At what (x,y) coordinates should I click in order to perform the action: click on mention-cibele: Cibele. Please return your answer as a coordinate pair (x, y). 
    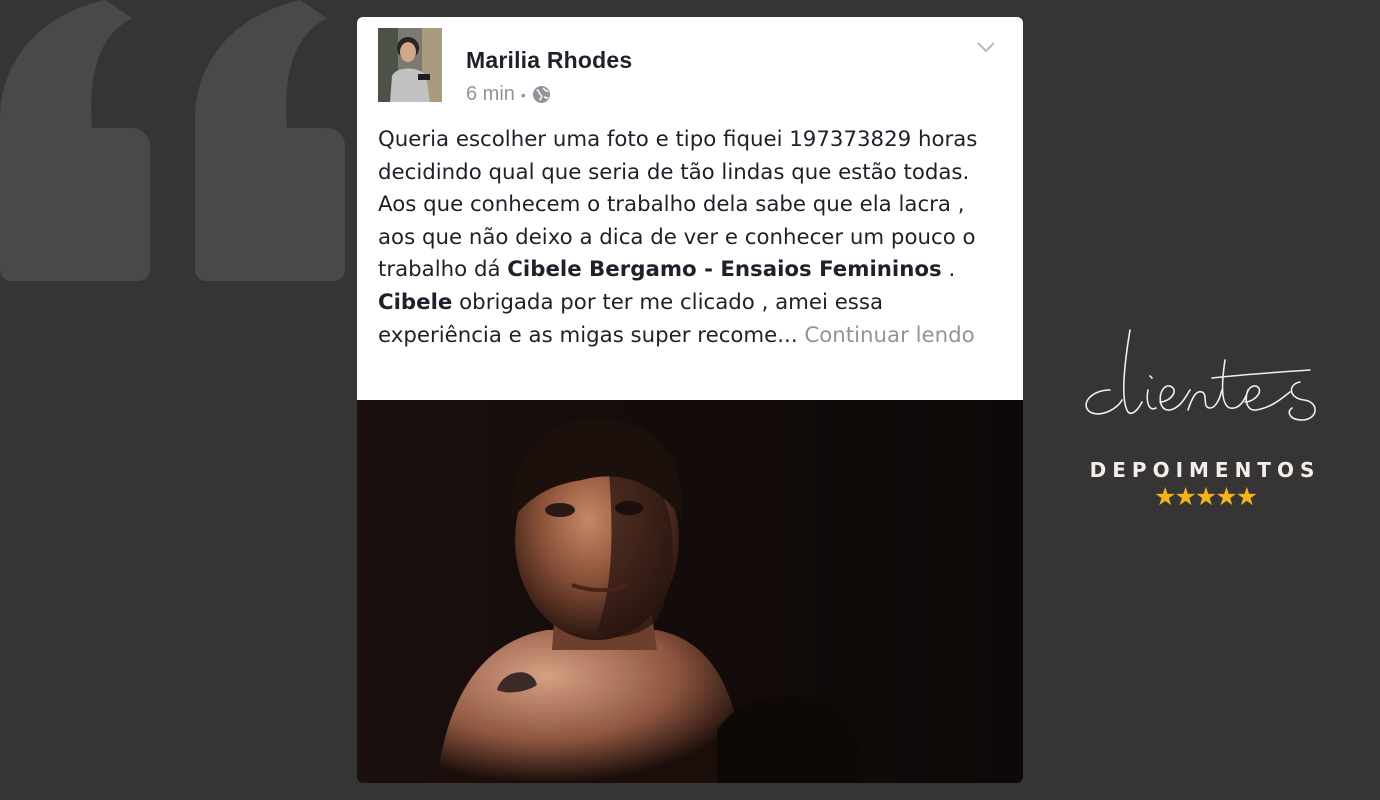
    Looking at the image, I should click on (415, 302).